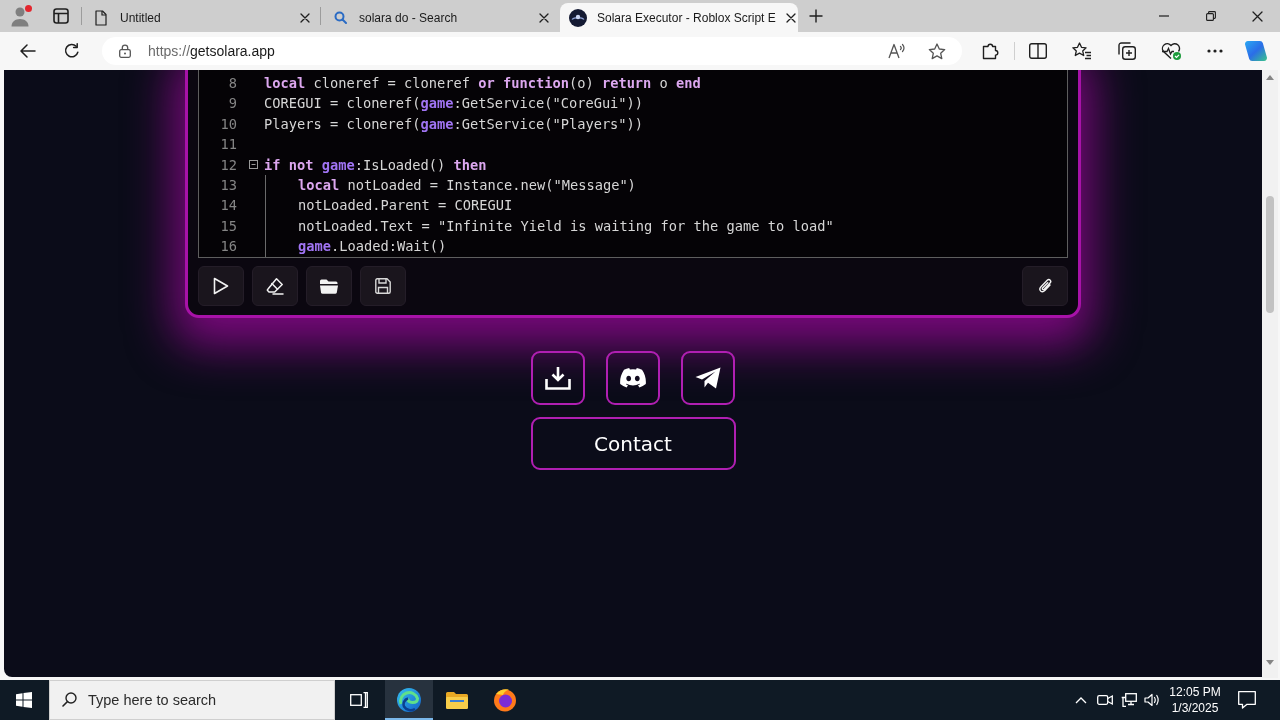  I want to click on code-line: local cloneref = cloneref or function(o) return o end, so click(482, 83).